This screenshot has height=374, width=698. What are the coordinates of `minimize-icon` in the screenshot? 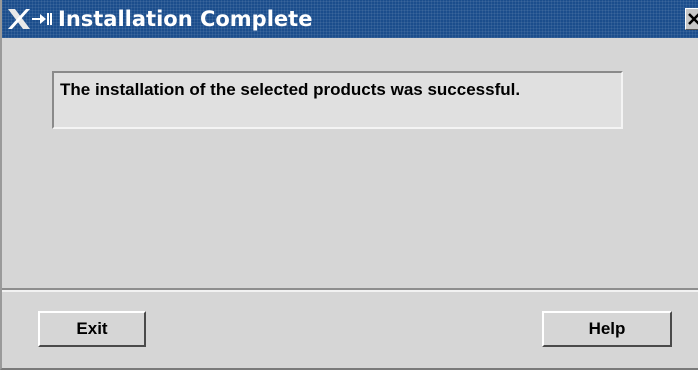 It's located at (43, 19).